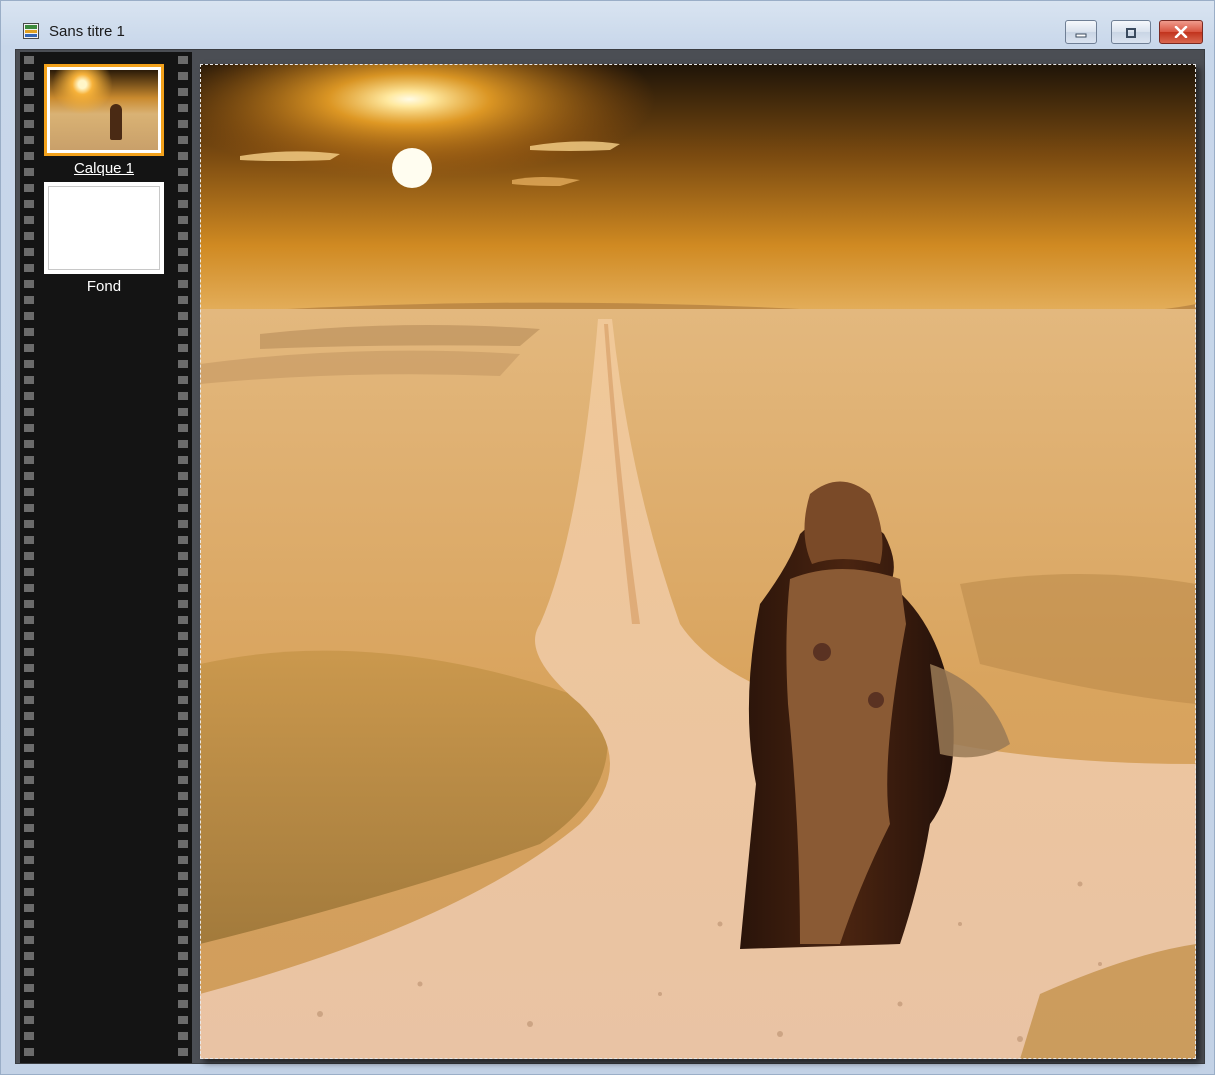 The image size is (1215, 1075). I want to click on maximize-icon, so click(1131, 32).